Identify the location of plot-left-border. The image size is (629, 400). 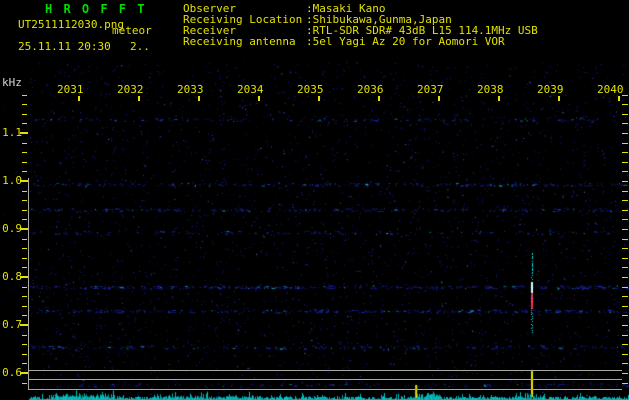
(28, 283).